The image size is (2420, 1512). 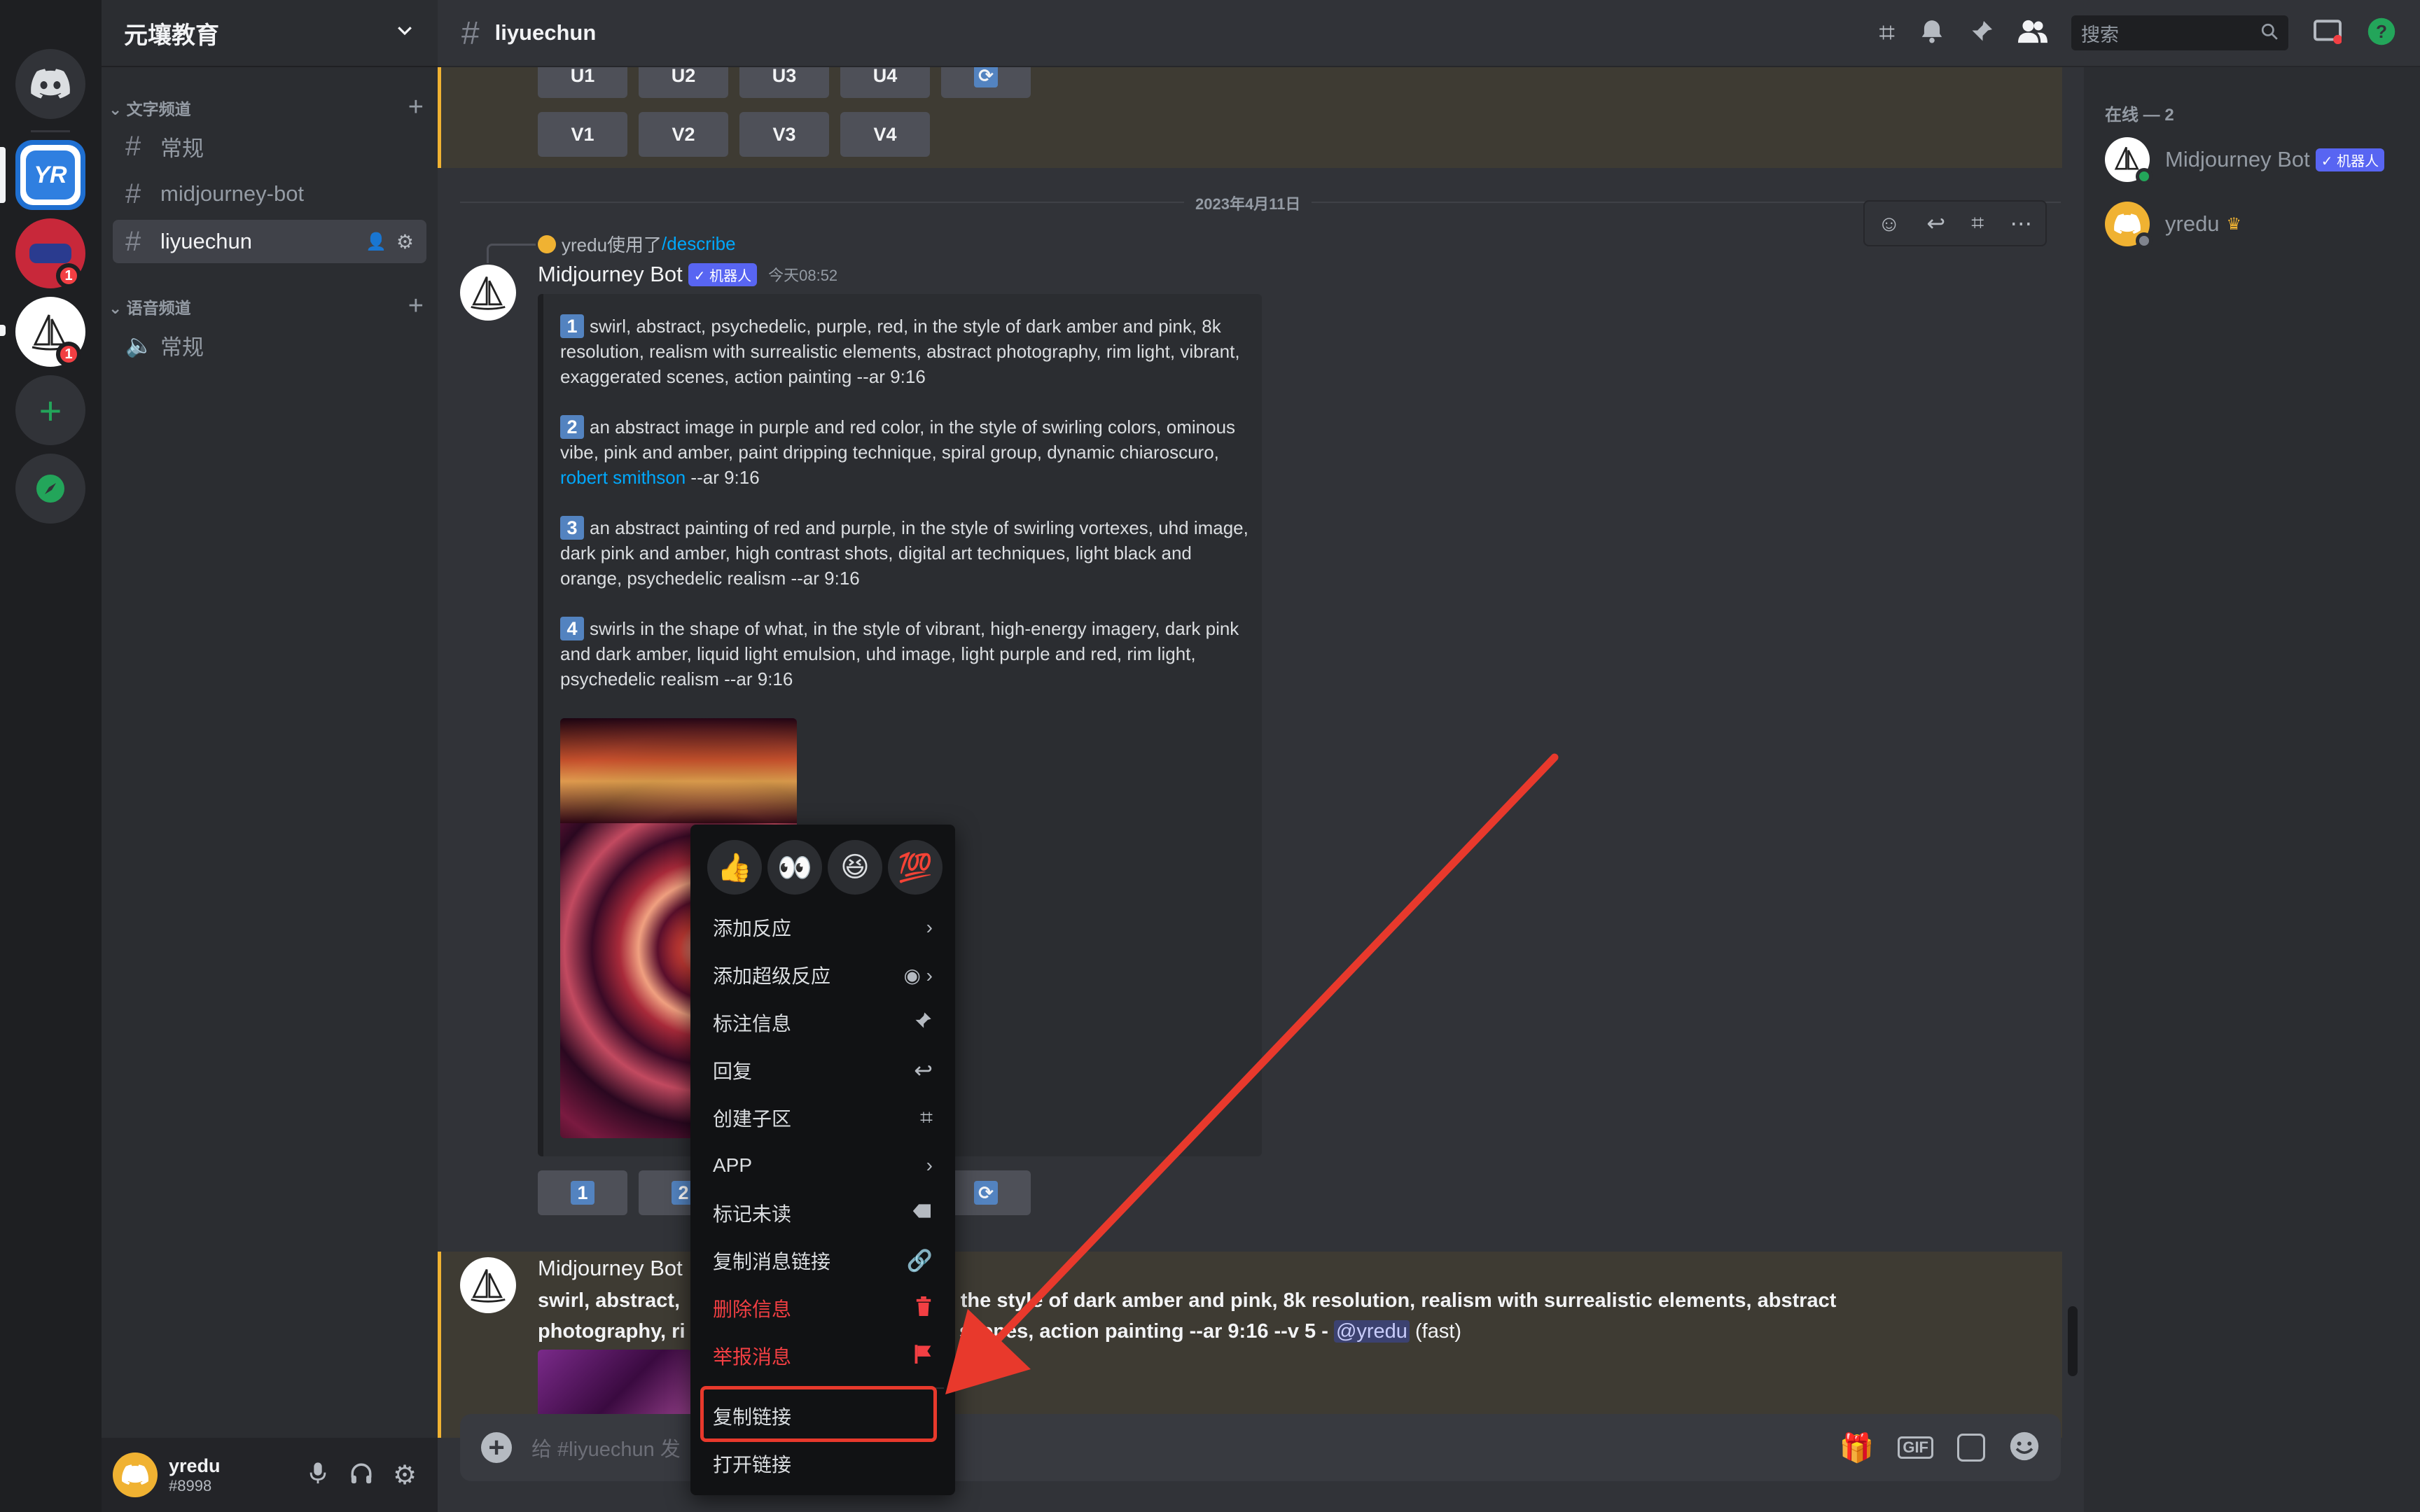 What do you see at coordinates (803, 275) in the screenshot?
I see `timestamp: 今天08:52` at bounding box center [803, 275].